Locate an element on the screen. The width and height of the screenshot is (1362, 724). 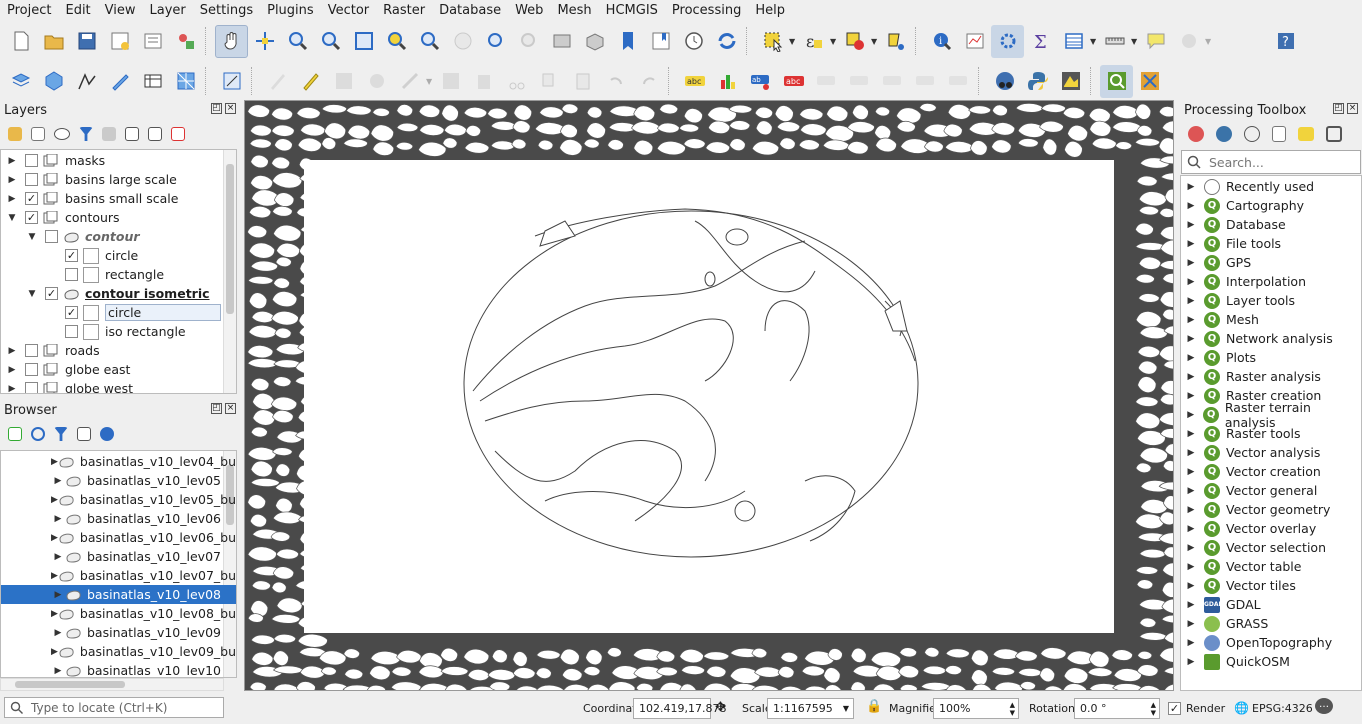
toolbox-group: ▶ Q Raster terrain analysis is located at coordinates (1271, 415).